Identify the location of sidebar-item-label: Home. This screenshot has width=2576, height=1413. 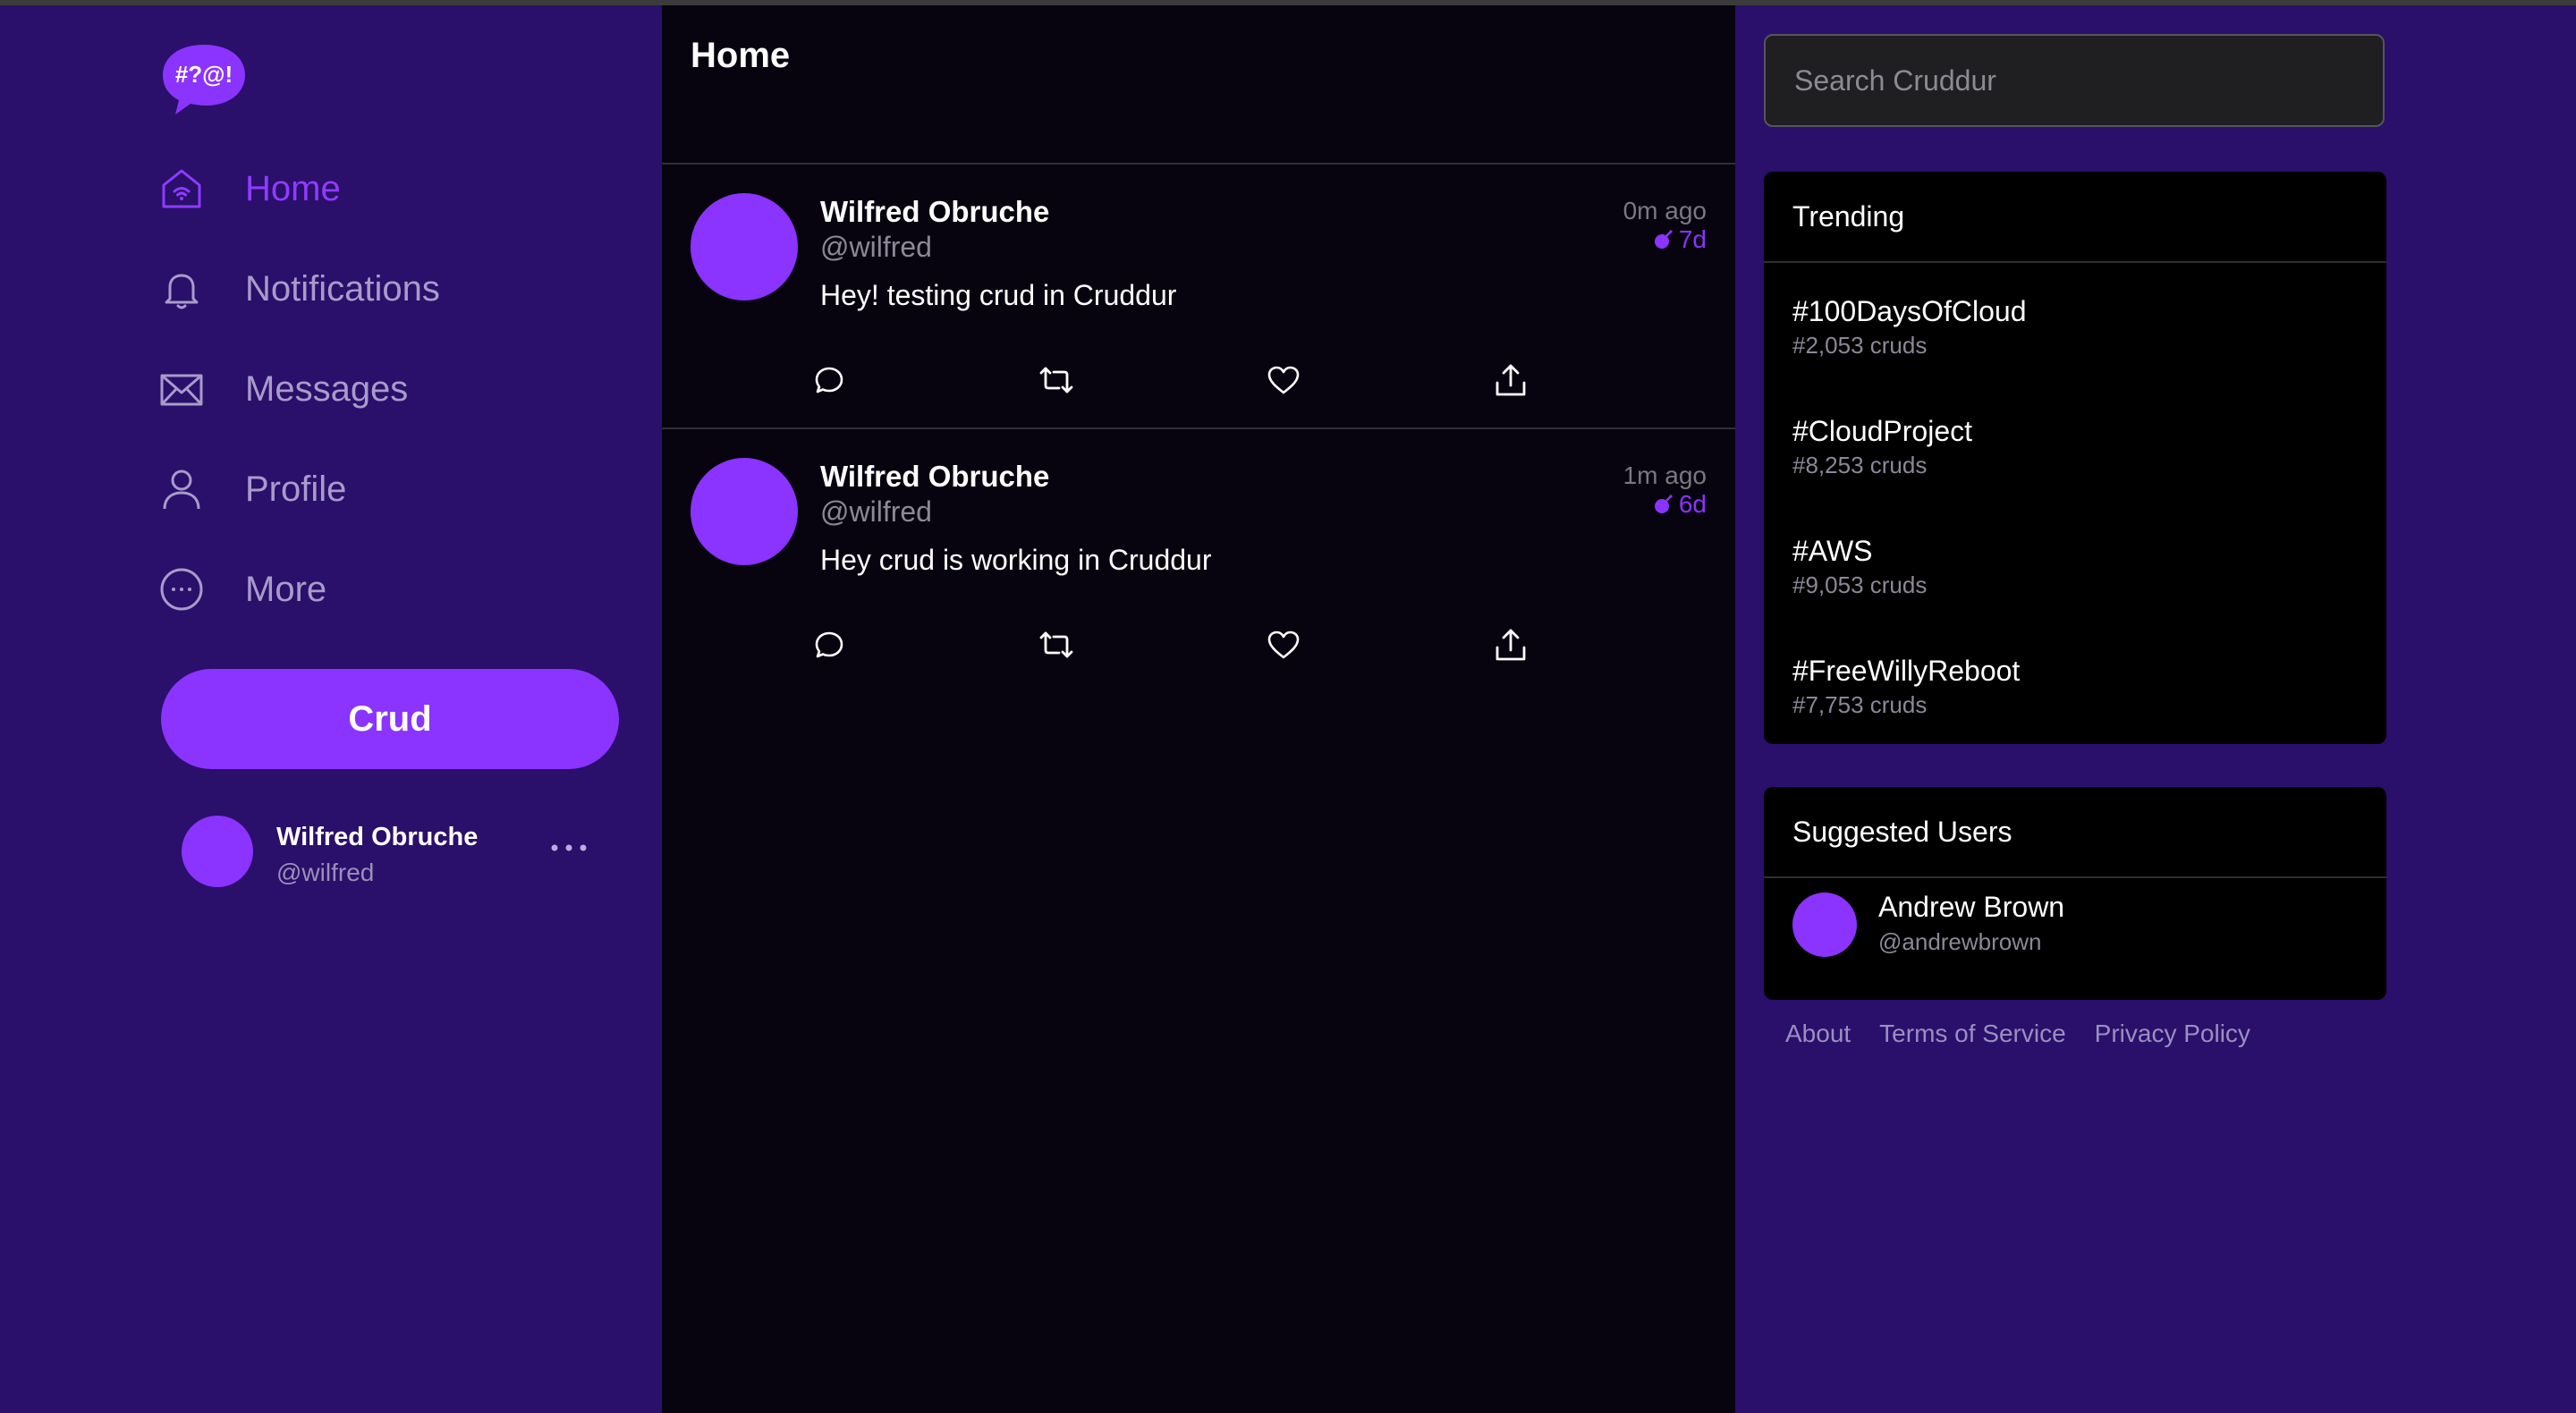
(293, 188).